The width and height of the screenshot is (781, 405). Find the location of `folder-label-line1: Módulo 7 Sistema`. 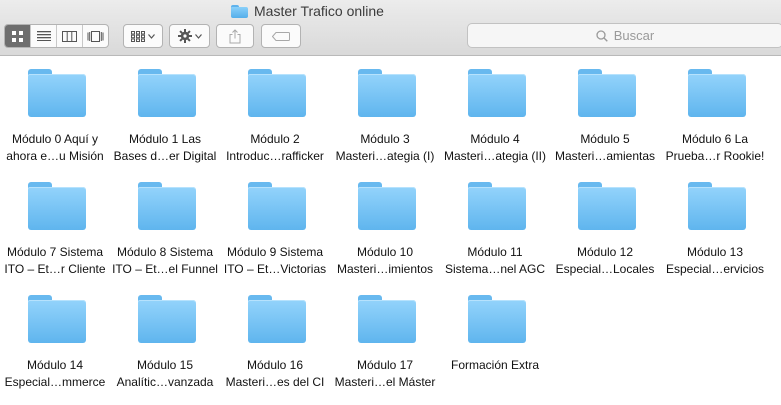

folder-label-line1: Módulo 7 Sistema is located at coordinates (55, 252).